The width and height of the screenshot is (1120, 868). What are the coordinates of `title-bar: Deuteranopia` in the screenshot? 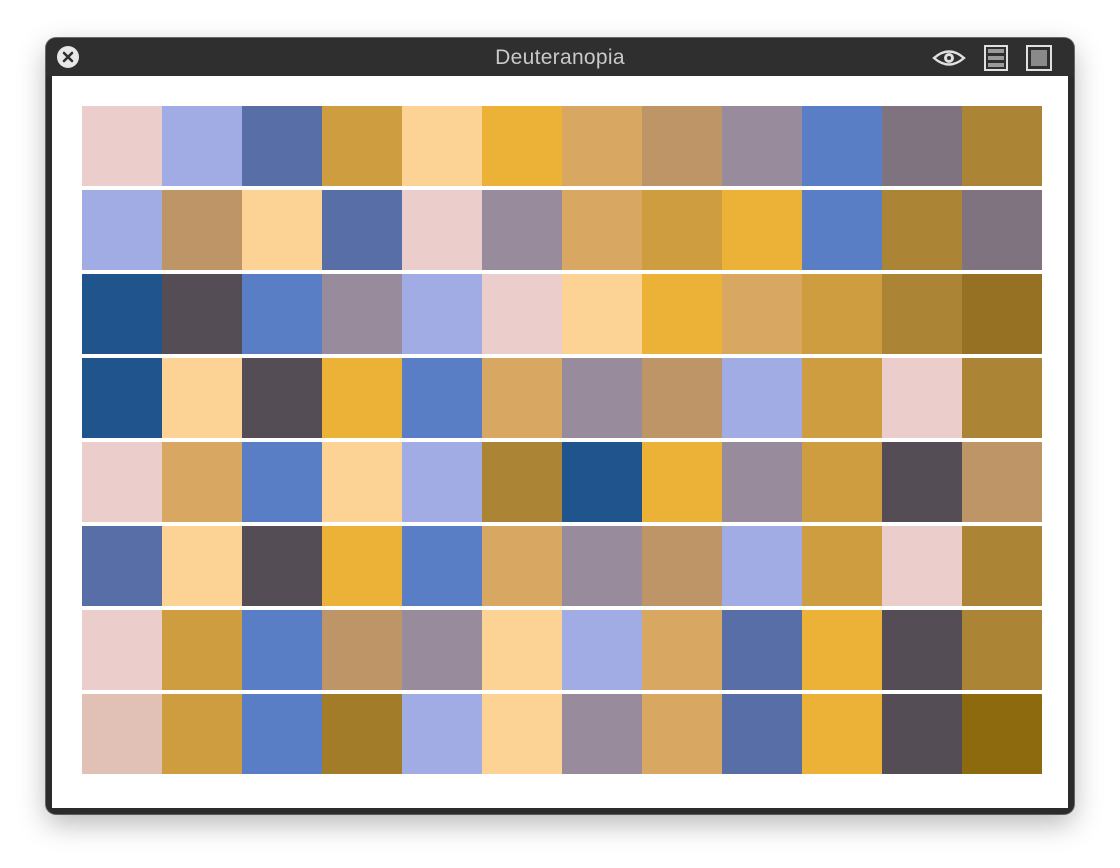 It's located at (560, 57).